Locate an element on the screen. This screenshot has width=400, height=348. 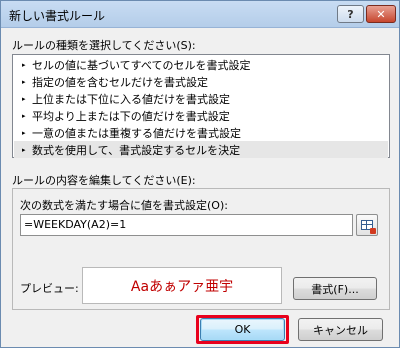
rule-type-label: ルールの種類を選択してください(S): is located at coordinates (104, 45).